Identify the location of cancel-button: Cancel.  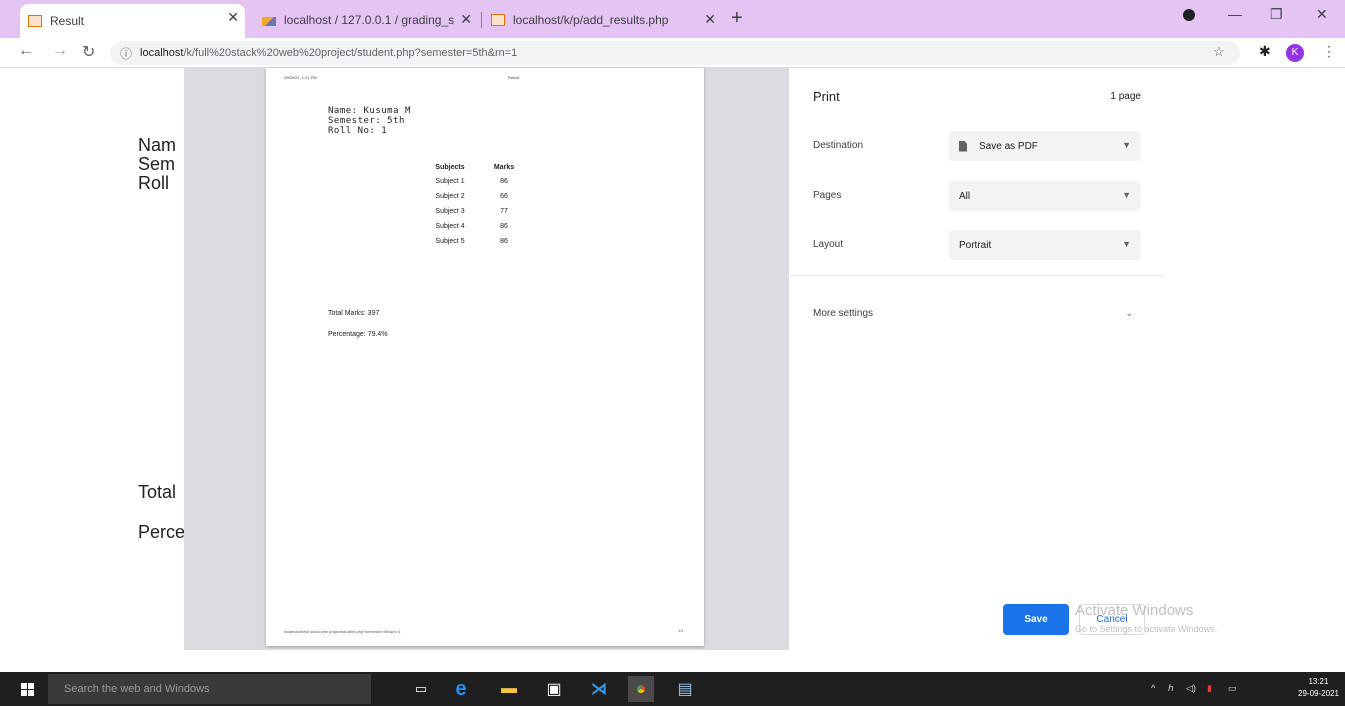
(1112, 619).